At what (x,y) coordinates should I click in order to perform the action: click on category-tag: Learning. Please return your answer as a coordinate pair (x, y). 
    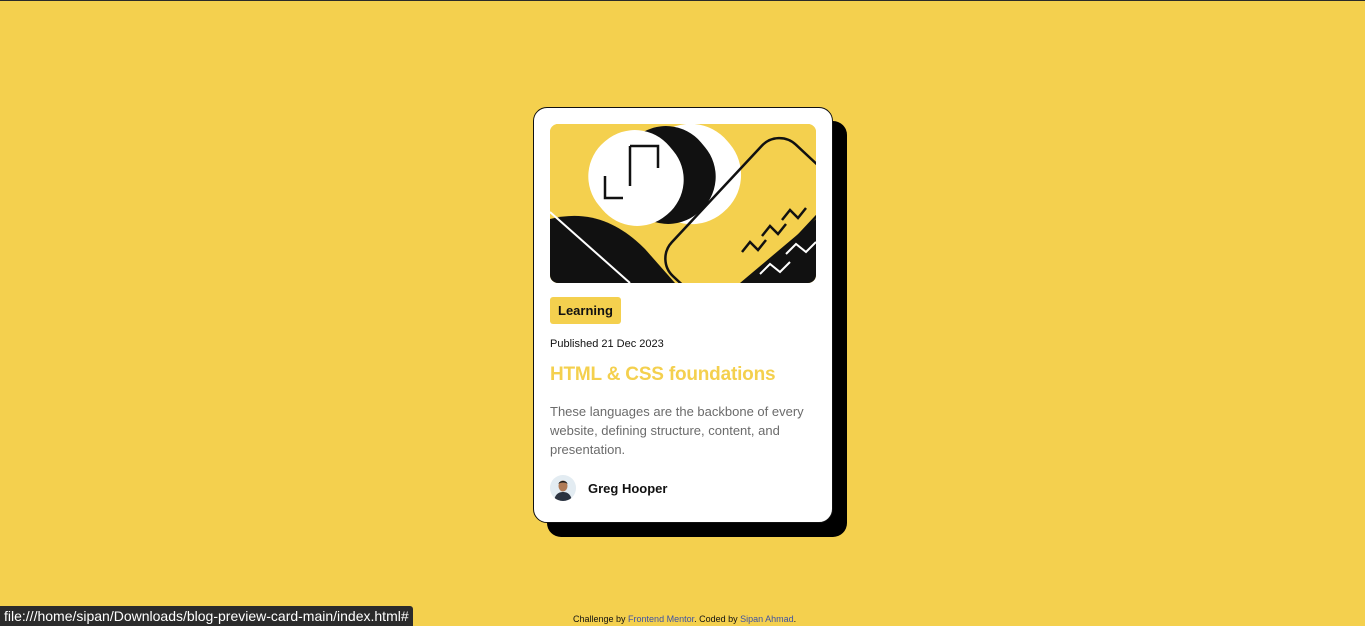
    Looking at the image, I should click on (585, 310).